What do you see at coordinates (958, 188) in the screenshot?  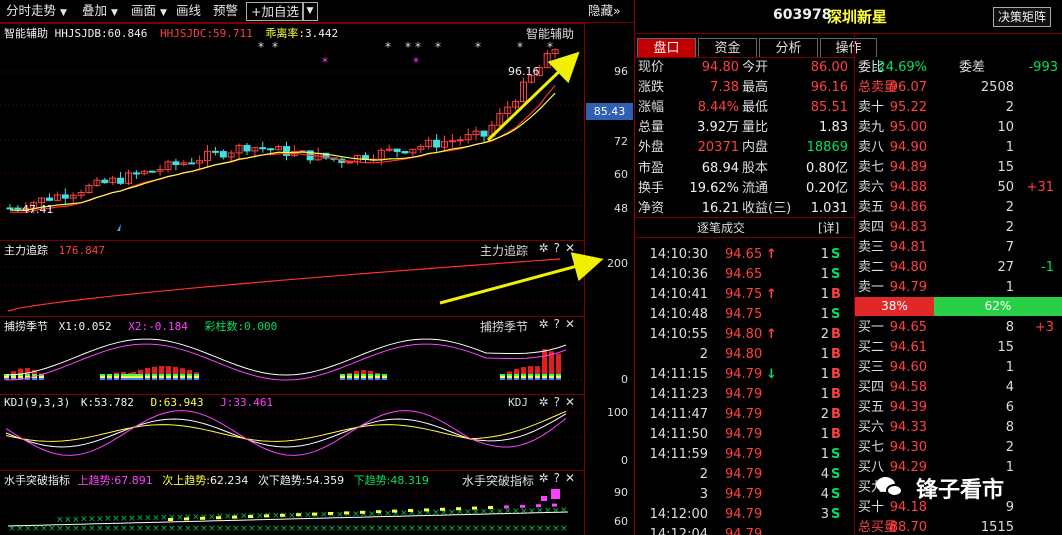 I see `sell-level-row: 卖六 94.88 50 +31` at bounding box center [958, 188].